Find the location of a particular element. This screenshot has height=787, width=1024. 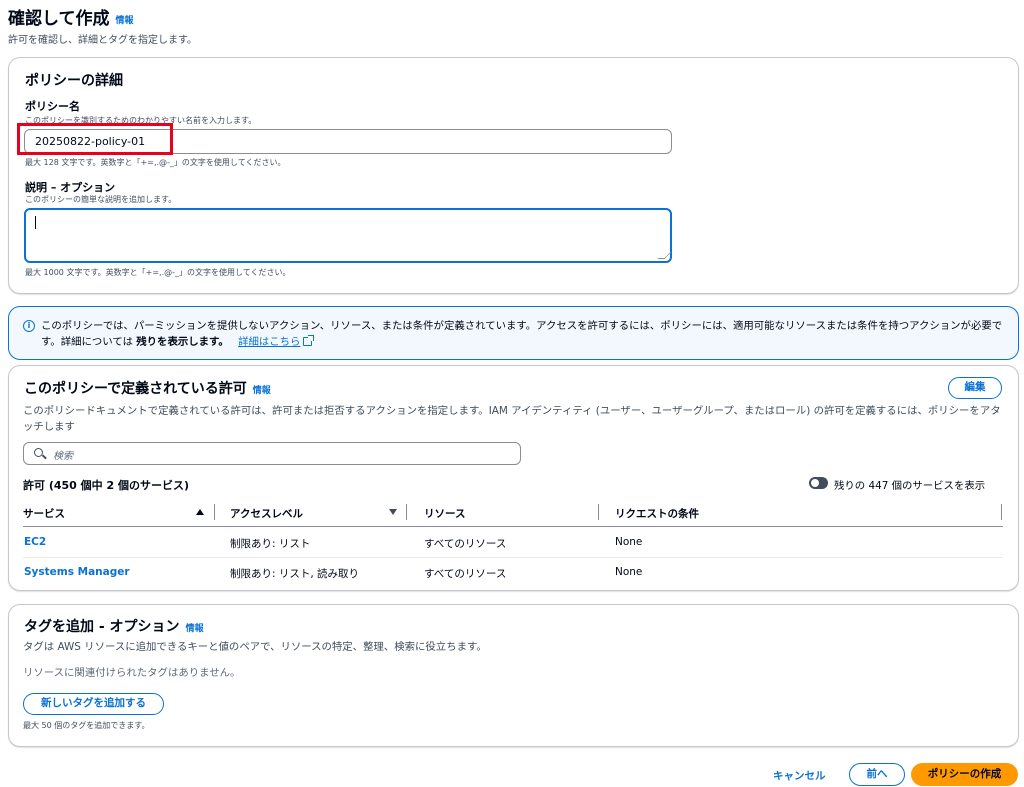

cancel-button: キャンセル is located at coordinates (799, 775).